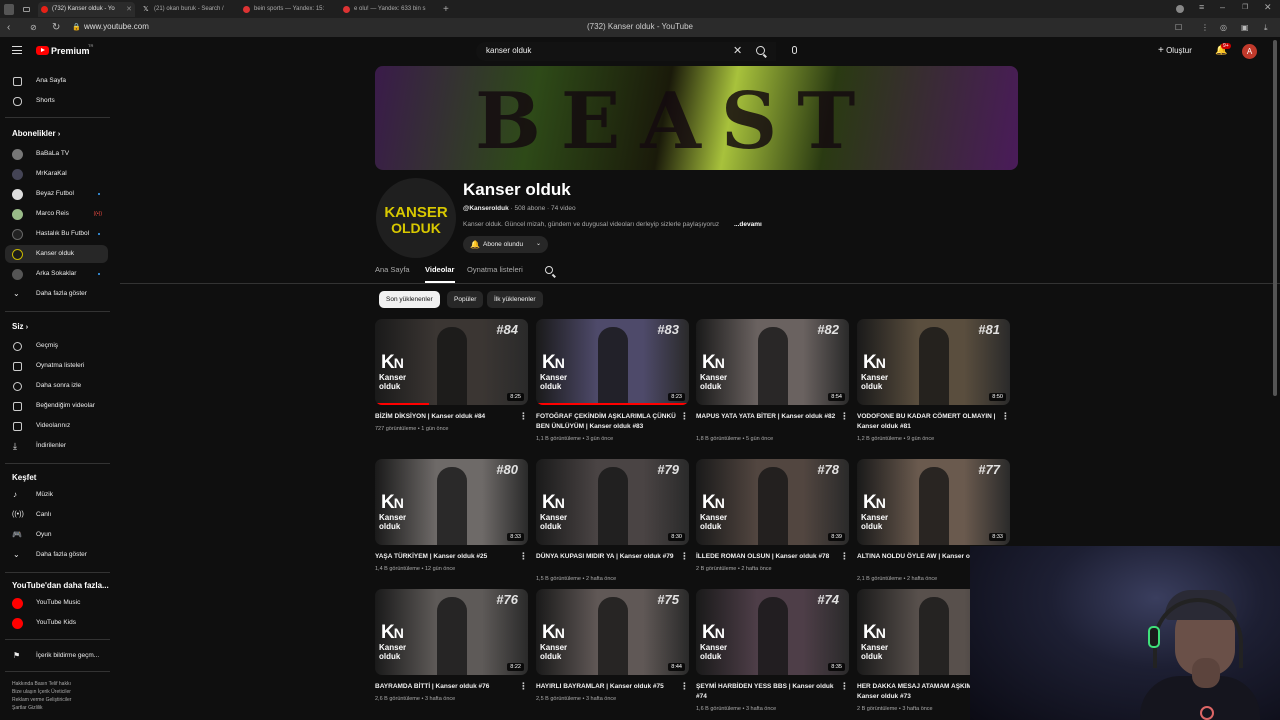 The height and width of the screenshot is (720, 1280). I want to click on footer-links: Şartlar Gizlilik, so click(41, 708).